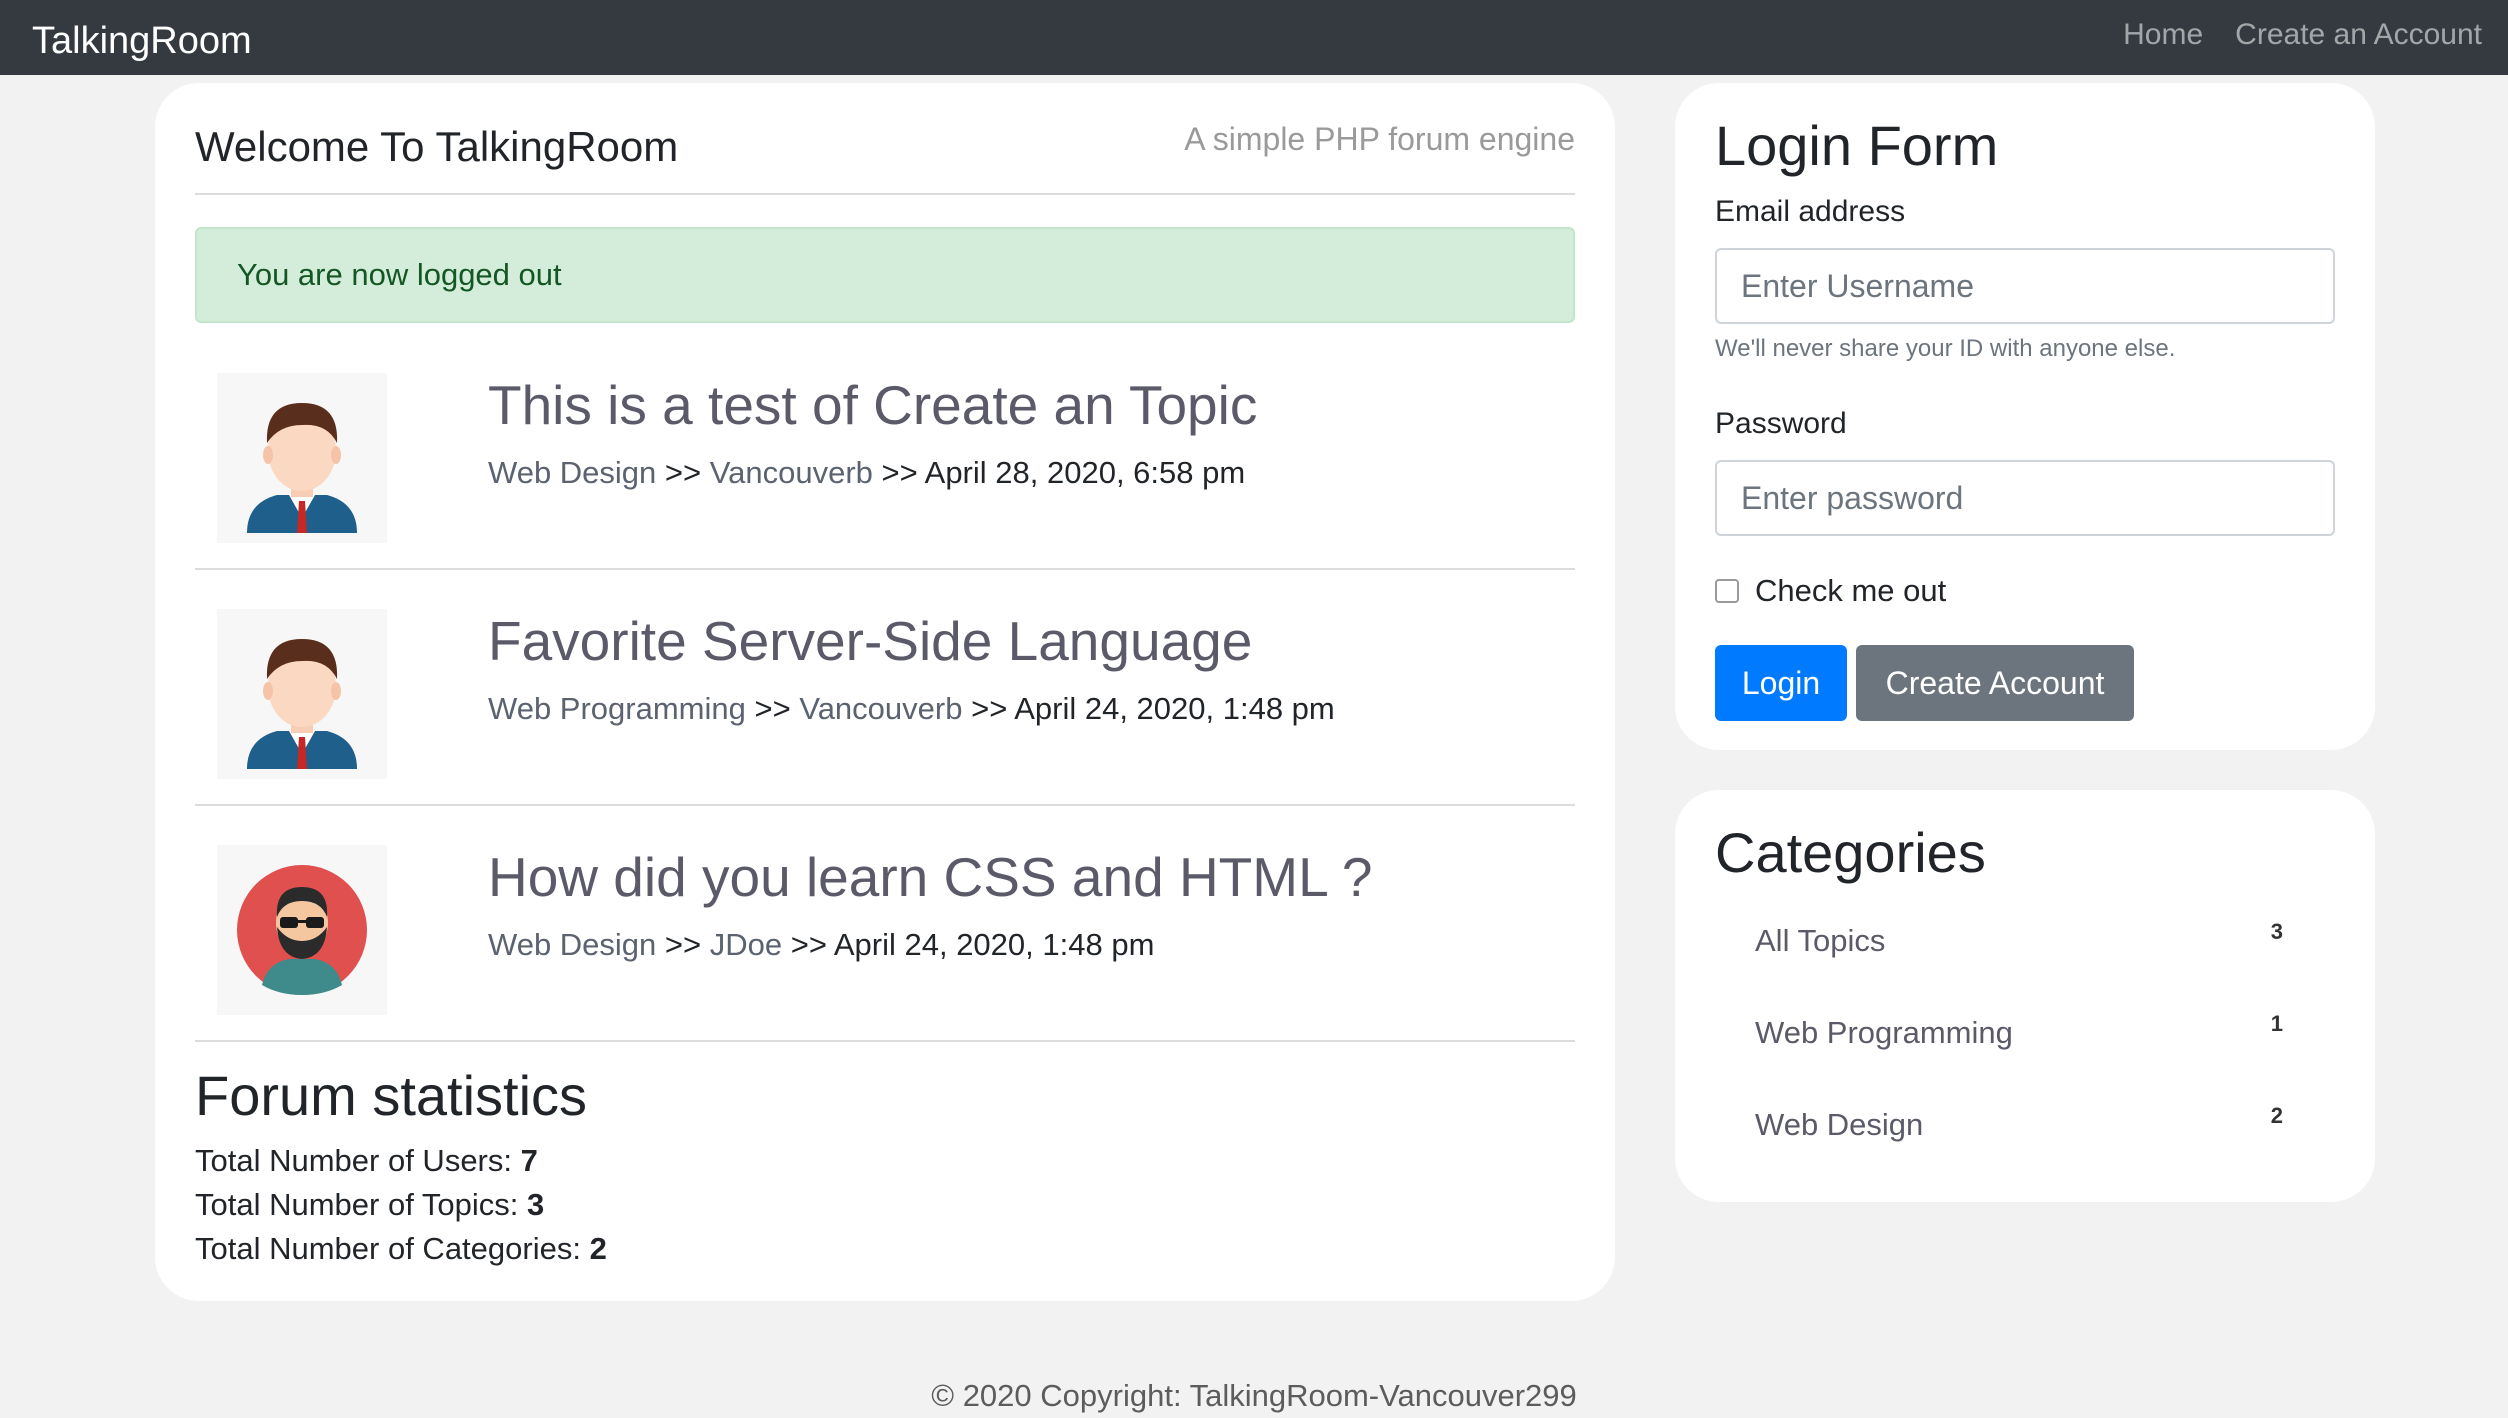 The width and height of the screenshot is (2508, 1418). I want to click on category-item-web-design: Web Design 2, so click(2025, 1127).